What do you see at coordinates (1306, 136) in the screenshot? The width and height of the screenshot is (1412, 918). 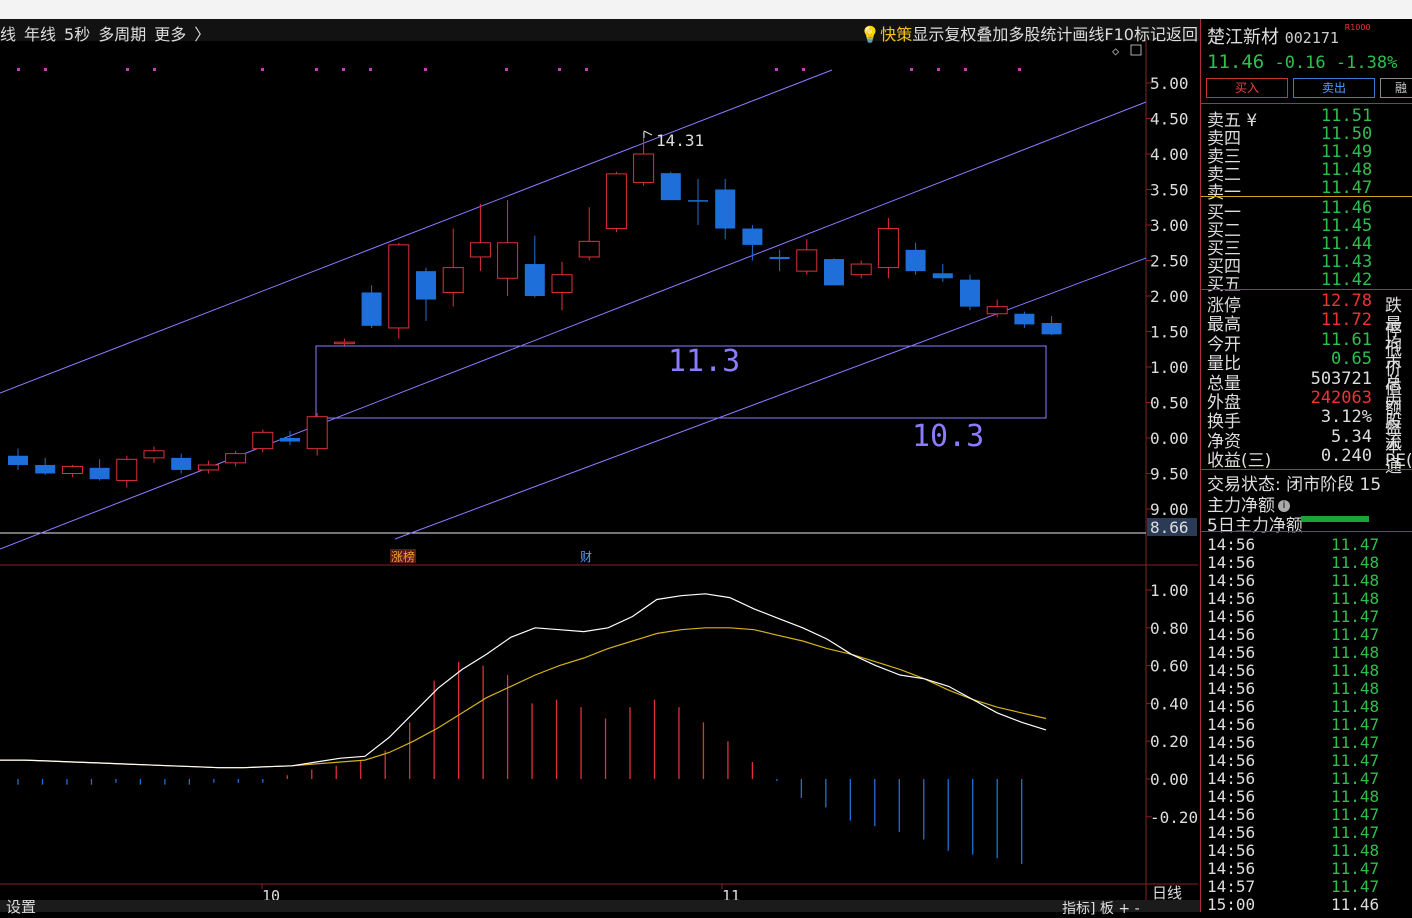 I see `asks-row: 卖四 11.50` at bounding box center [1306, 136].